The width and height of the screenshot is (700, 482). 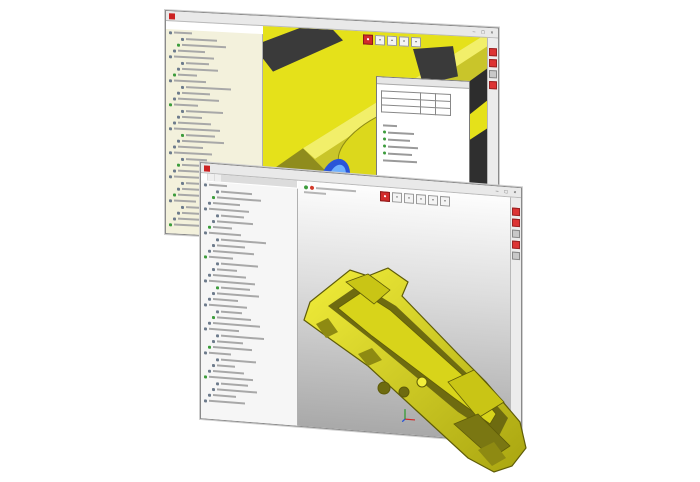 What do you see at coordinates (415, 370) in the screenshot?
I see `cad-part-model` at bounding box center [415, 370].